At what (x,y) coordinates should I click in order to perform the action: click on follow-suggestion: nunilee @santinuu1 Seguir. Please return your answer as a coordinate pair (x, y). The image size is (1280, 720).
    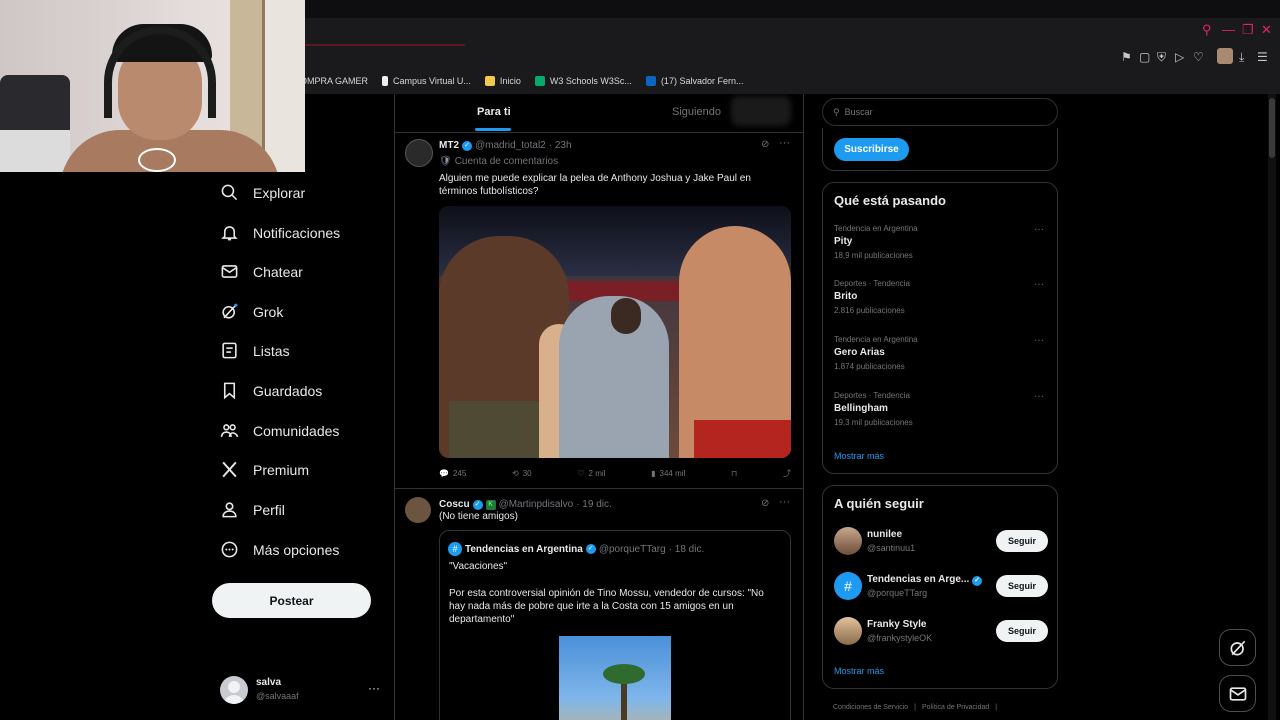
    Looking at the image, I should click on (941, 542).